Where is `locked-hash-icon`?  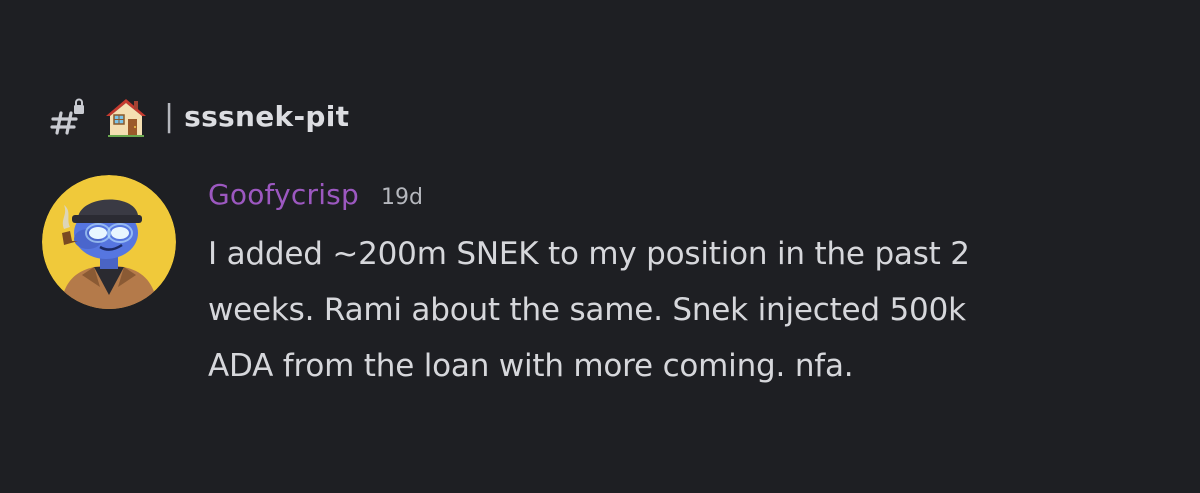 locked-hash-icon is located at coordinates (68, 117).